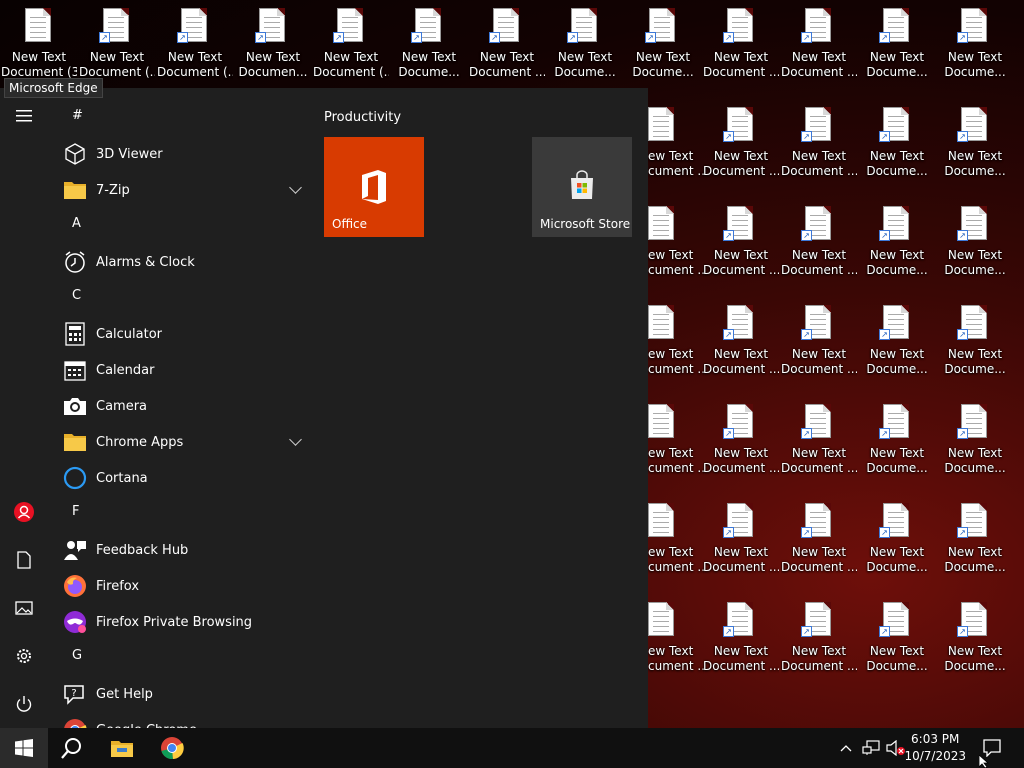  What do you see at coordinates (39, 64) in the screenshot?
I see `desktop-icon-label: New Text Document (3)` at bounding box center [39, 64].